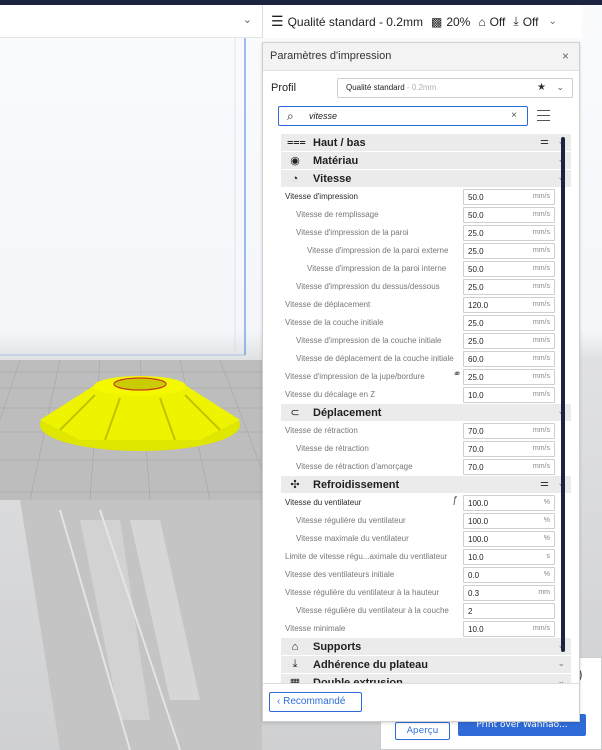 The height and width of the screenshot is (750, 602). What do you see at coordinates (334, 322) in the screenshot?
I see `setting-label: Vitesse de la couche initiale` at bounding box center [334, 322].